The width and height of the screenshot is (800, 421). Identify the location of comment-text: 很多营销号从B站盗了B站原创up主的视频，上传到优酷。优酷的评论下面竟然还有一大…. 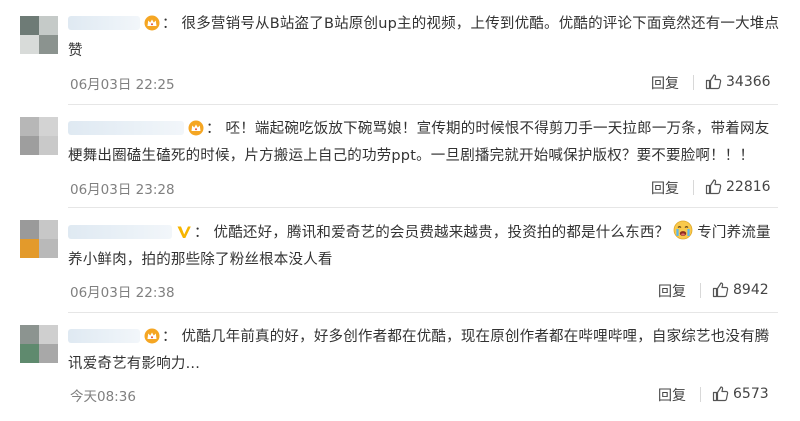
(424, 37).